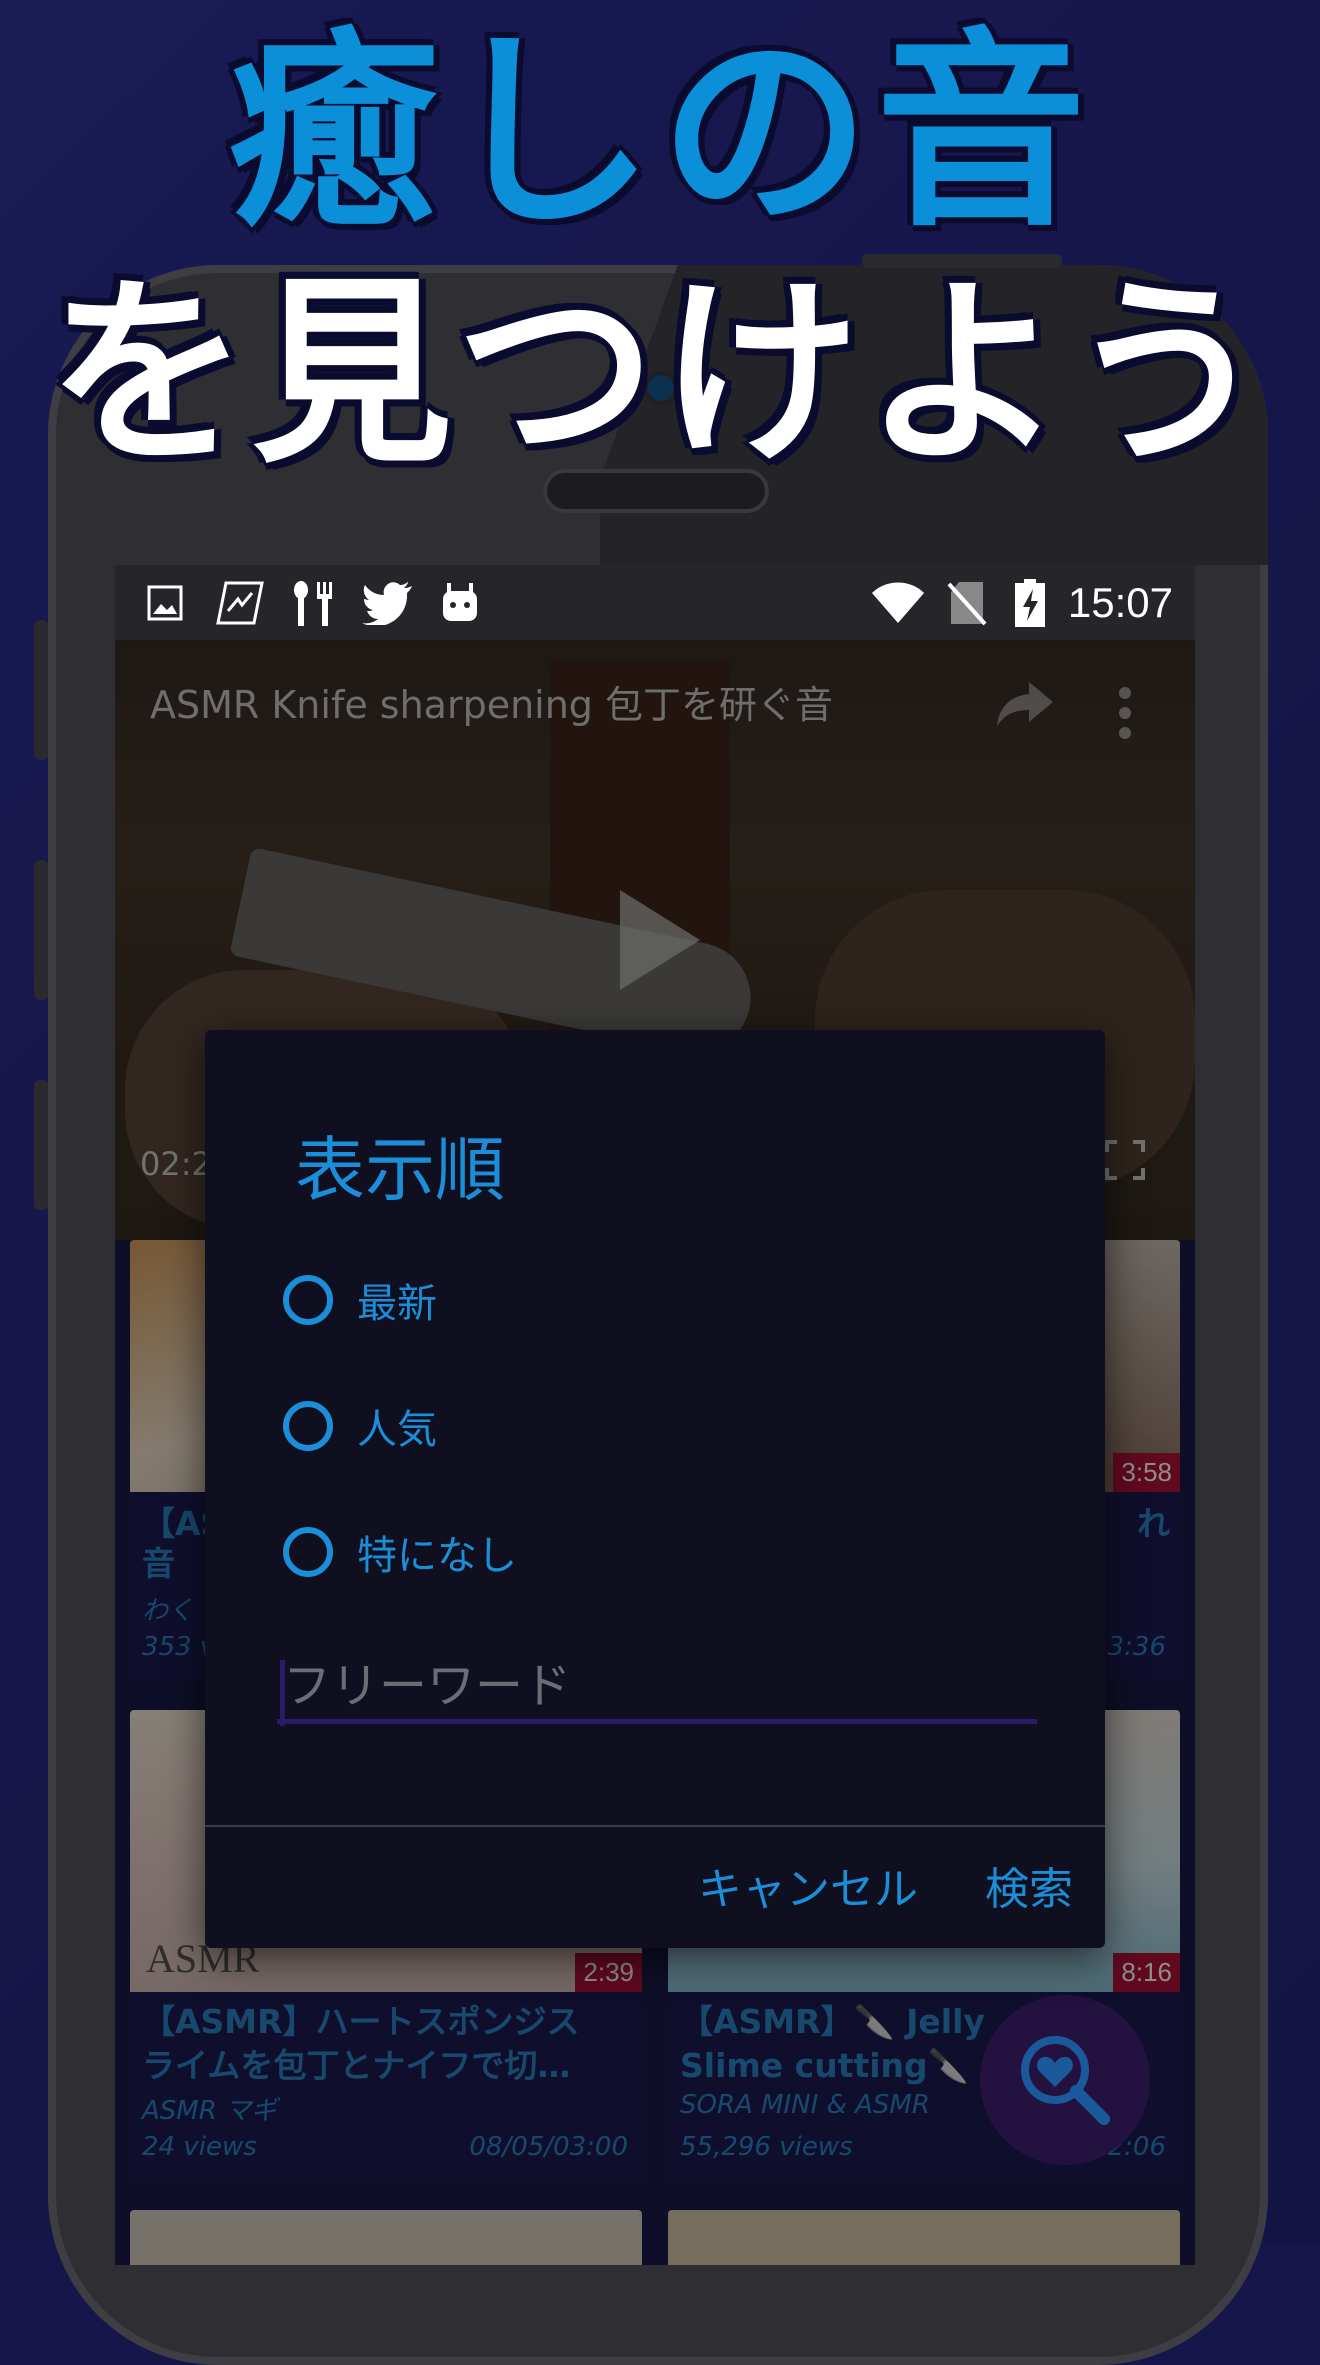 The image size is (1320, 2365). What do you see at coordinates (967, 603) in the screenshot?
I see `no-sim-icon` at bounding box center [967, 603].